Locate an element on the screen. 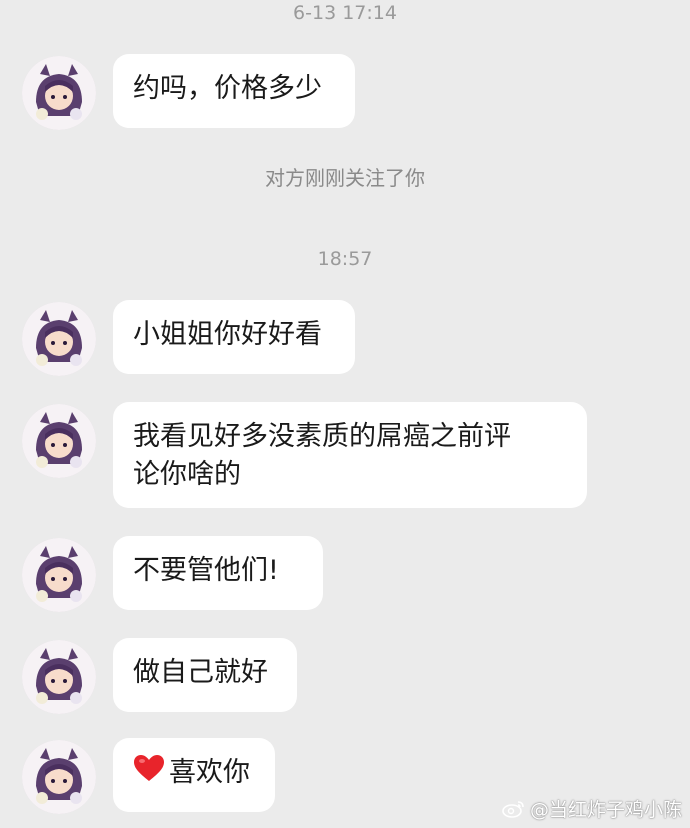  message-bubble: 约吗，价格多少 is located at coordinates (234, 91).